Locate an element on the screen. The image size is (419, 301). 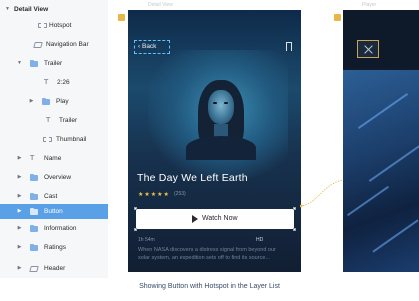
back-label: Back is located at coordinates (149, 46).